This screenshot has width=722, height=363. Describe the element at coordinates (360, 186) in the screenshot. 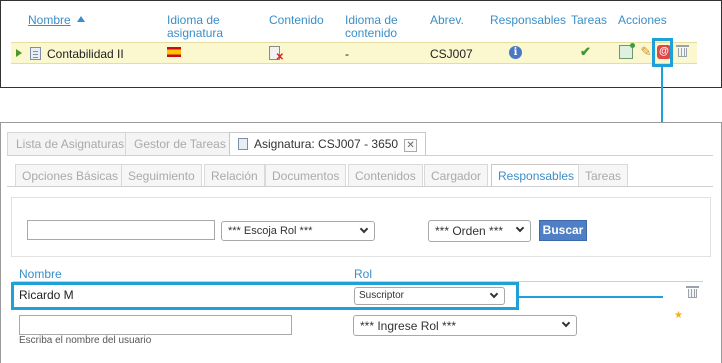

I see `subtab-divider` at that location.